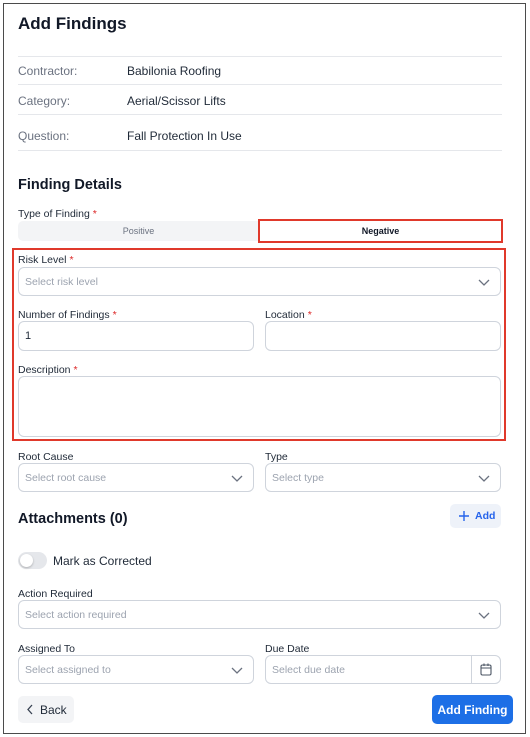  I want to click on due-date-placeholder: Select due date, so click(308, 669).